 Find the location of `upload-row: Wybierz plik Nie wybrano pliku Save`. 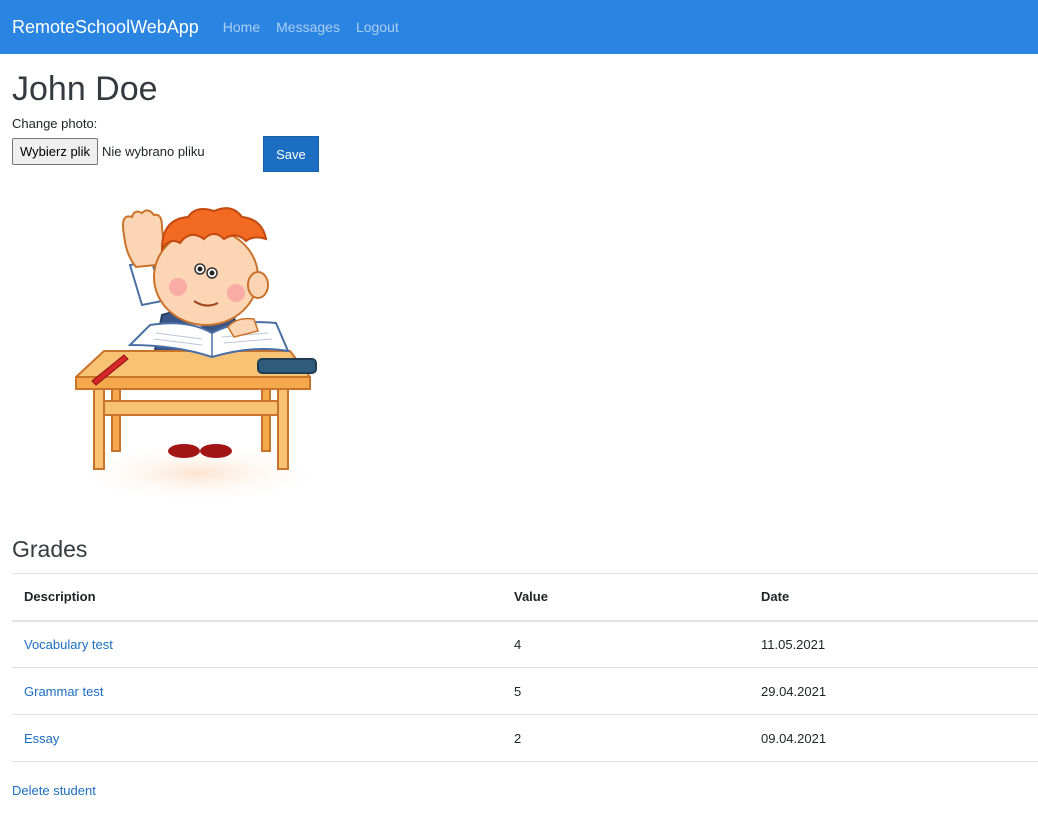

upload-row: Wybierz plik Nie wybrano pliku Save is located at coordinates (525, 154).